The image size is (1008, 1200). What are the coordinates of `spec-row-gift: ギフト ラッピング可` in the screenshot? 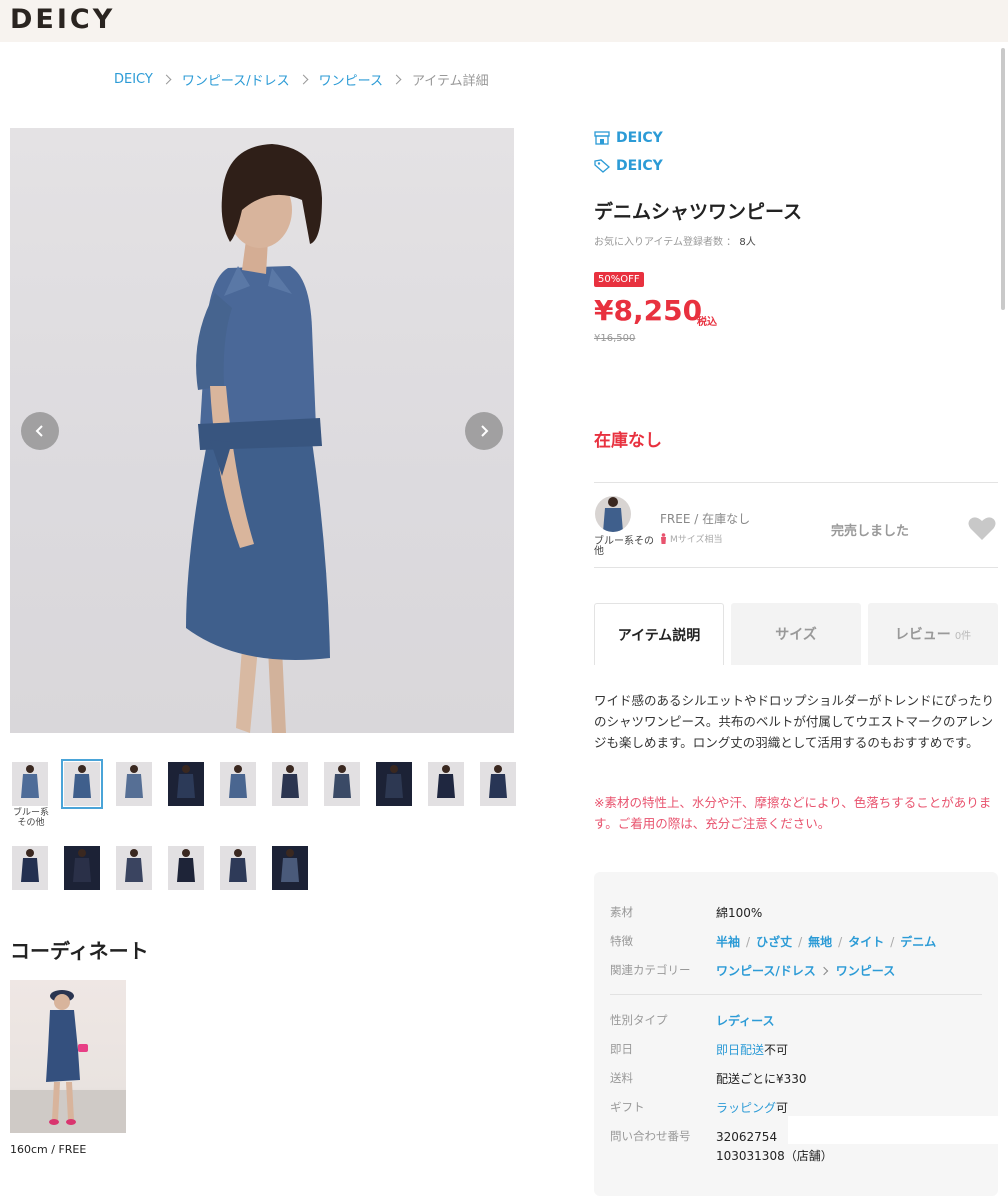 It's located at (699, 1107).